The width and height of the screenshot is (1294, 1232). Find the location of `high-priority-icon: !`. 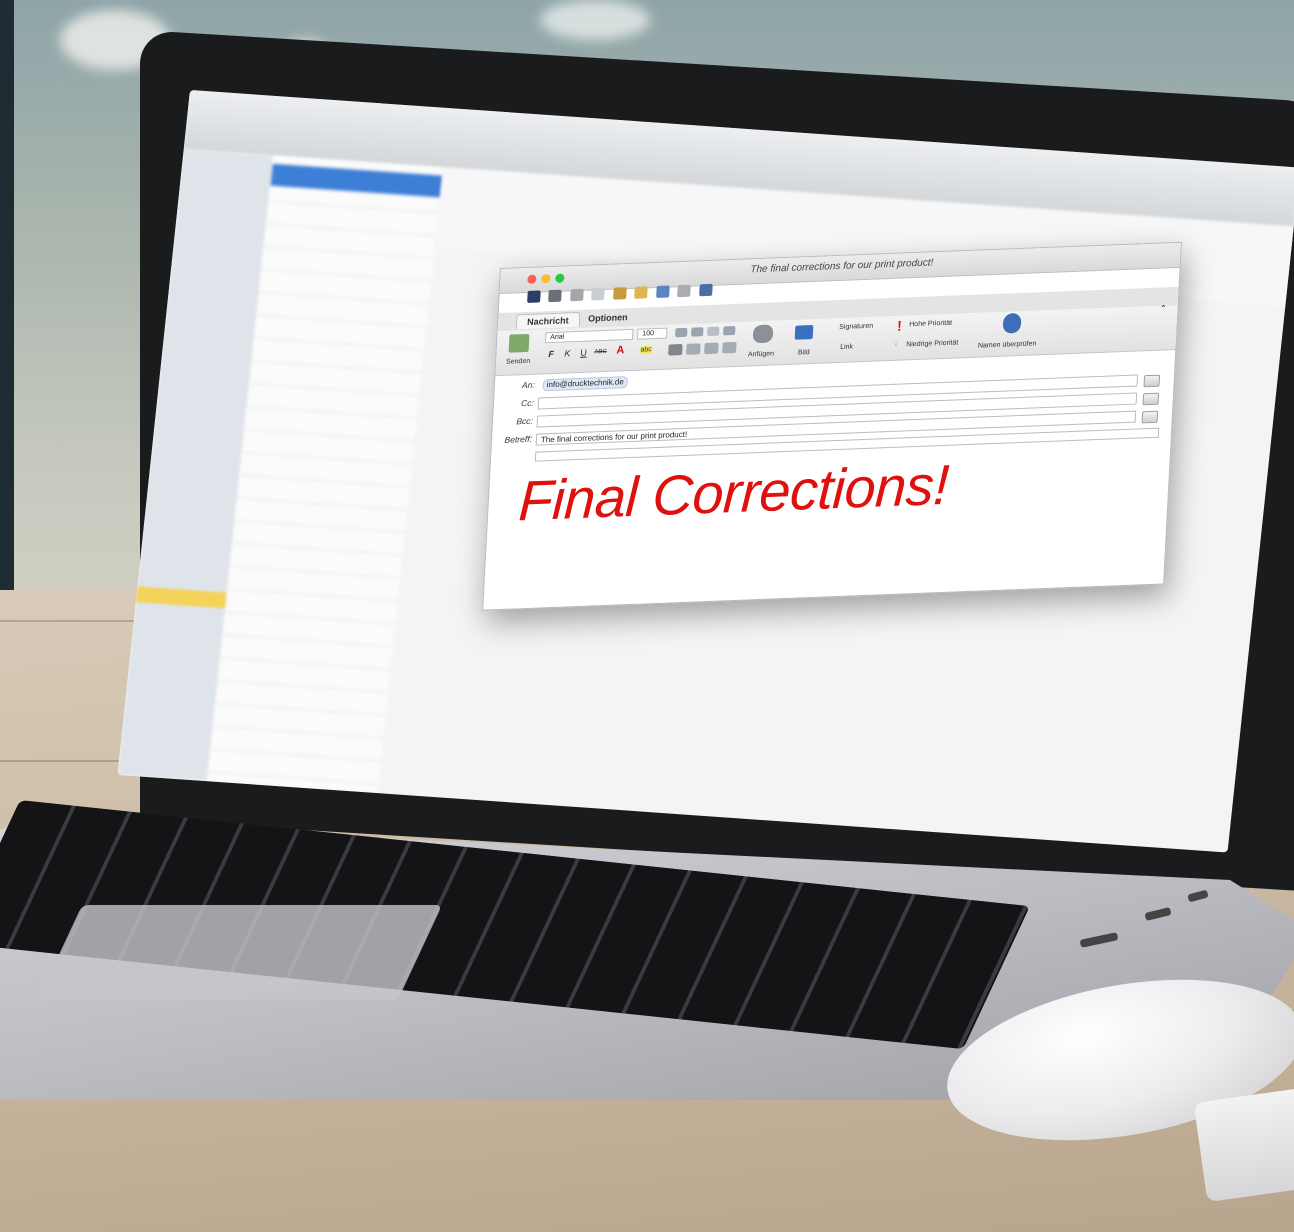

high-priority-icon: ! is located at coordinates (899, 325).